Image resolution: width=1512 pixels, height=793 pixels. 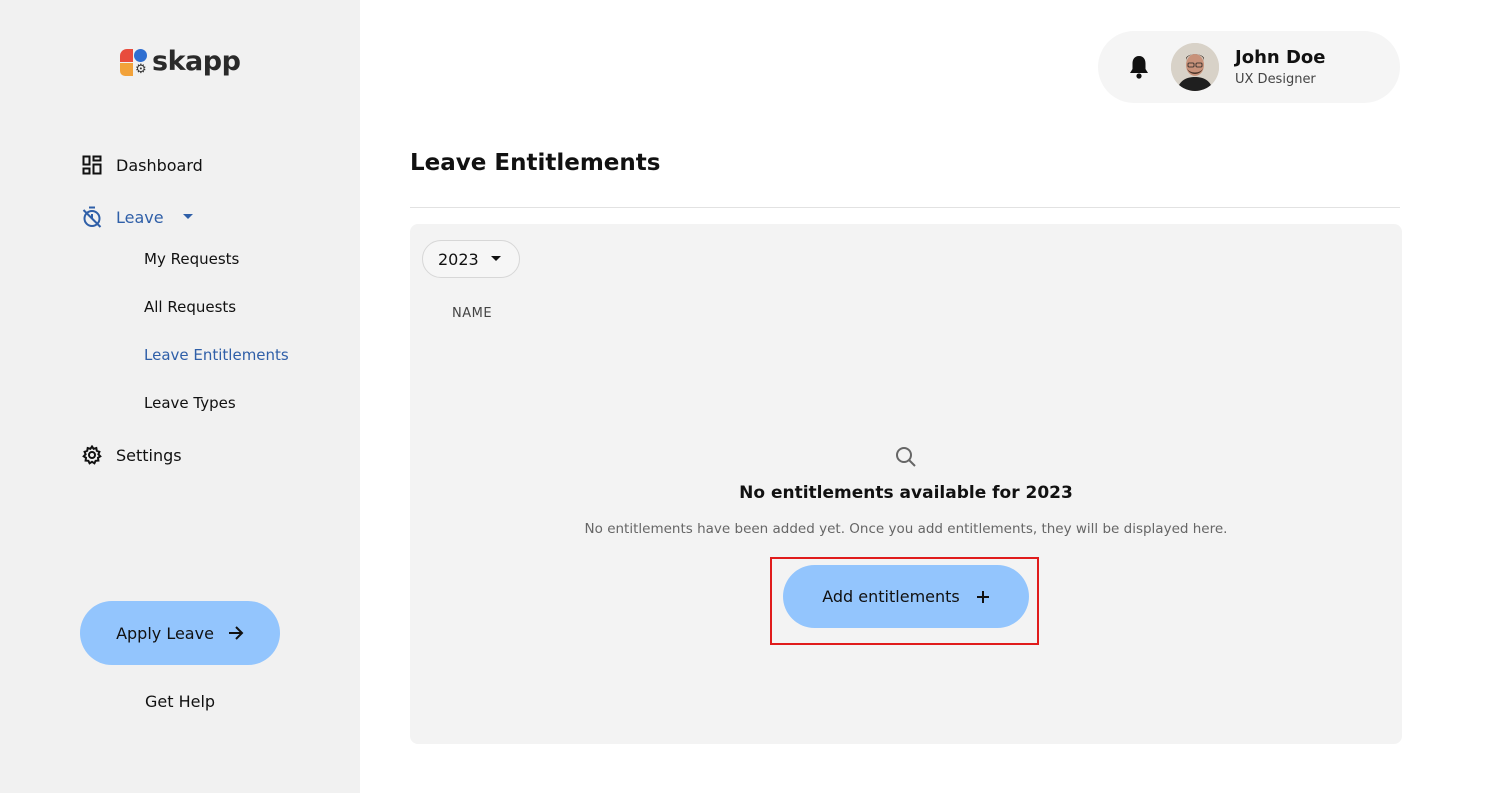 What do you see at coordinates (135, 63) in the screenshot?
I see `logo-mark-icon: ⚙` at bounding box center [135, 63].